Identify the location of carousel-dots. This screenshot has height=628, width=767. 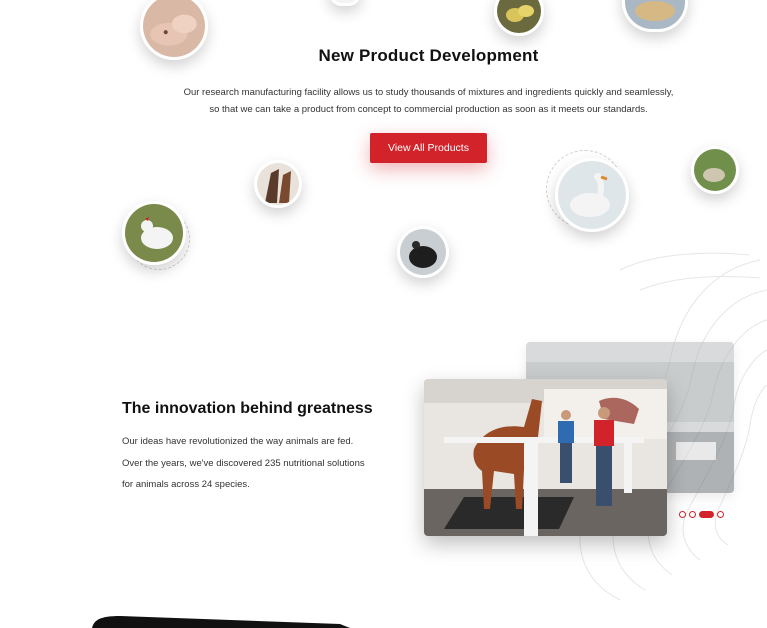
(701, 514).